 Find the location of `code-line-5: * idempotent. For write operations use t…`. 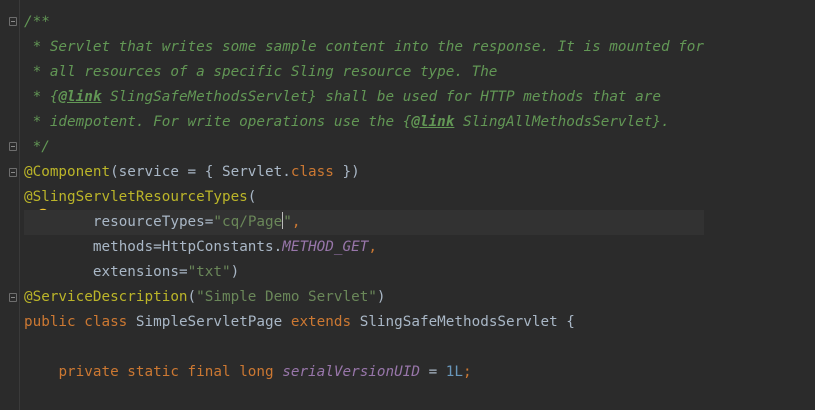

code-line-5: * idempotent. For write operations use t… is located at coordinates (364, 122).